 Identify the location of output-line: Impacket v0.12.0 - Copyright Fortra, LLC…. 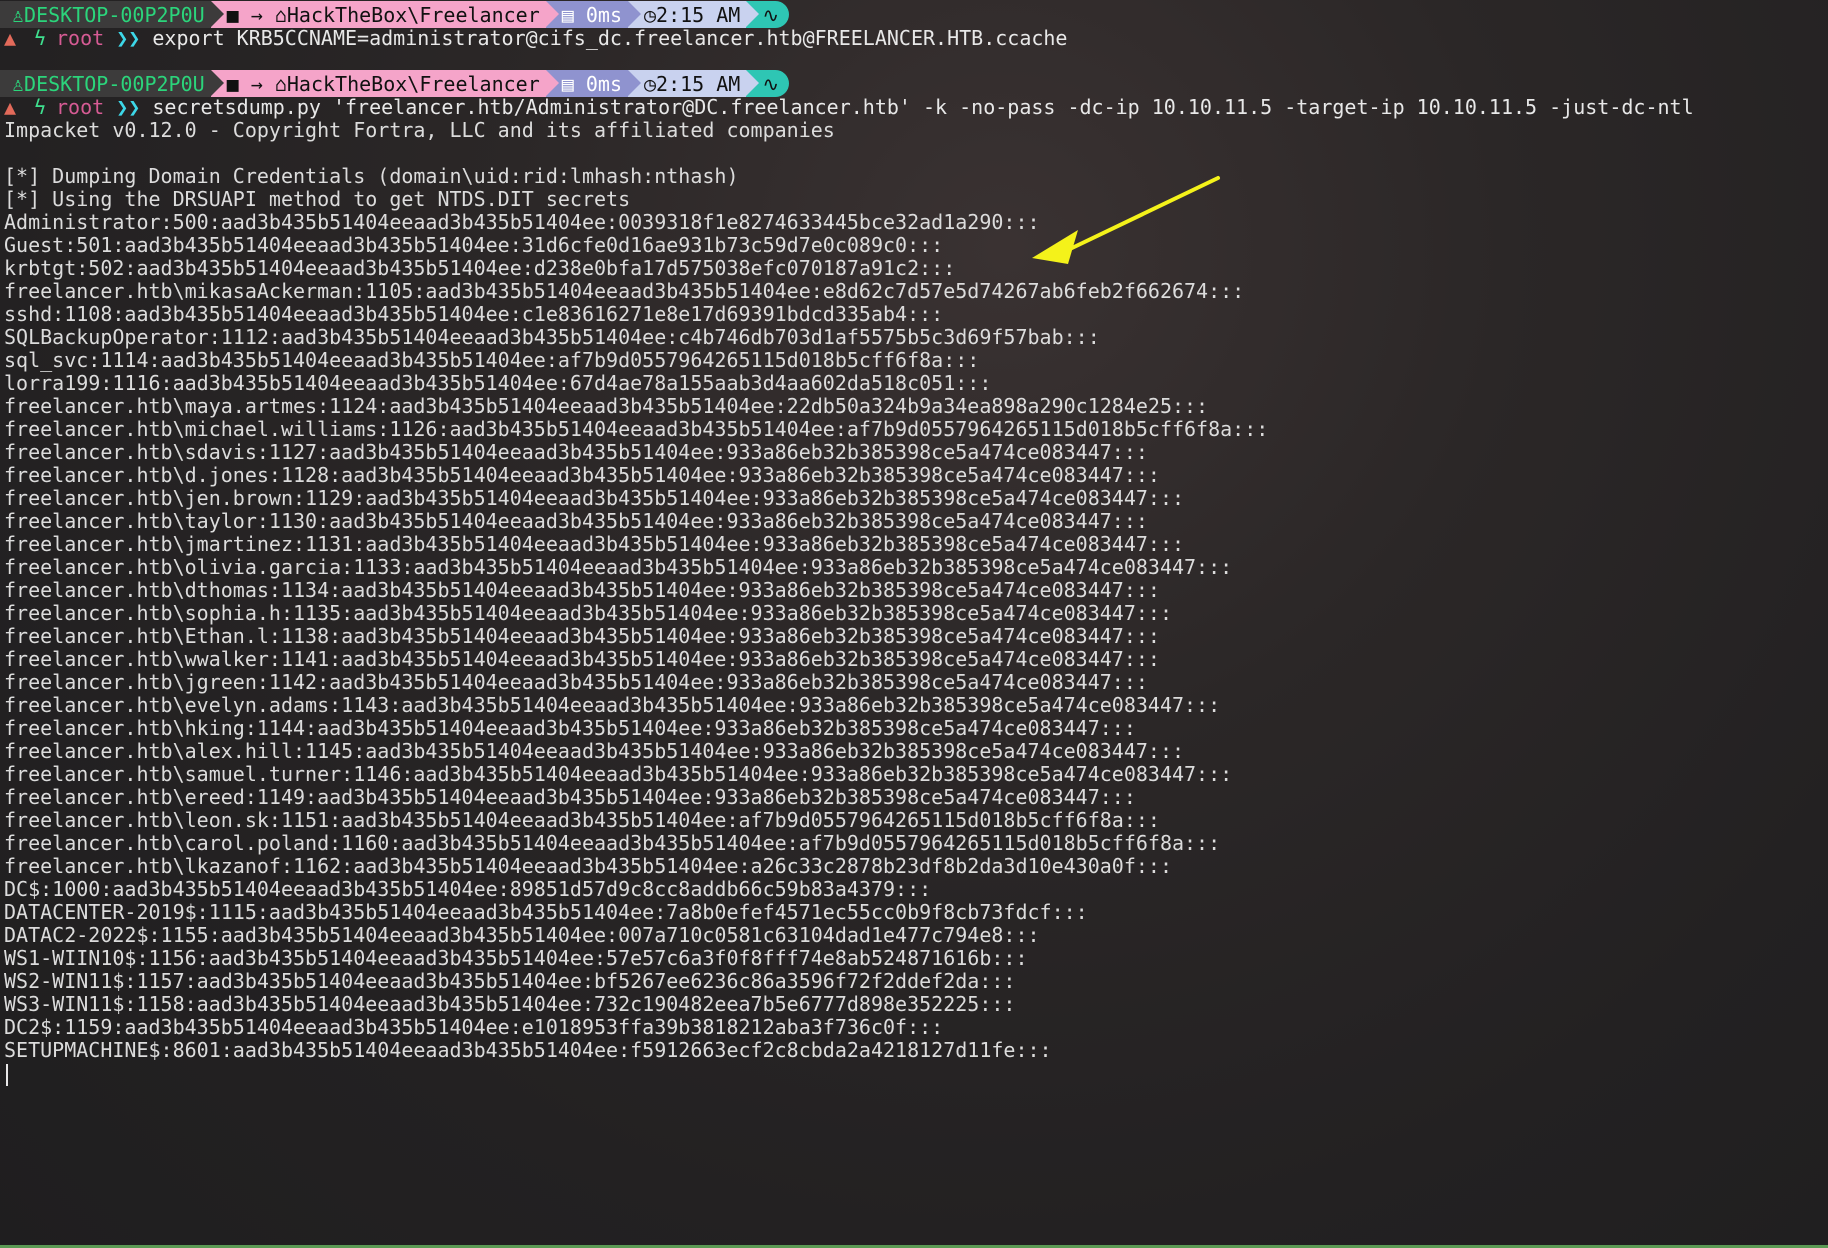
(419, 130).